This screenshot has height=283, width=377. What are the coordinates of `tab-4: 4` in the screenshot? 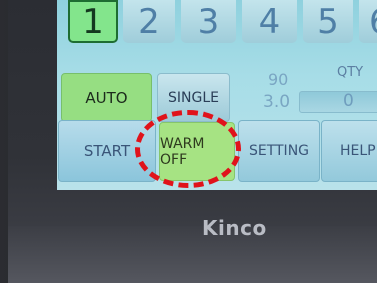 It's located at (269, 21).